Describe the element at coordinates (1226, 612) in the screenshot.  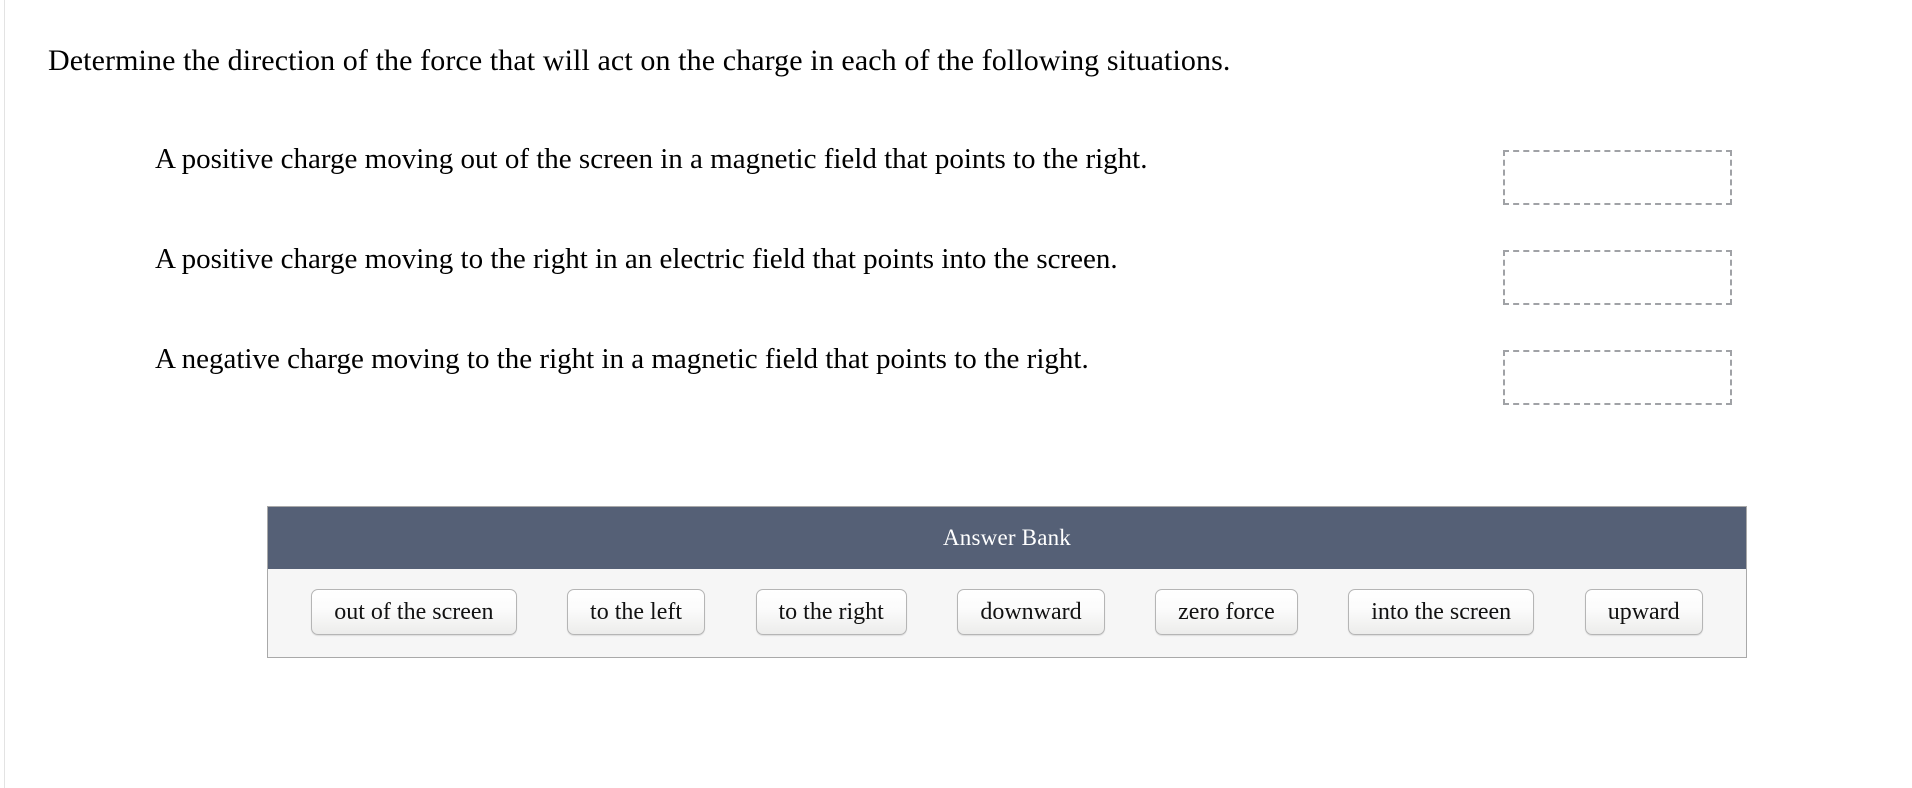
I see `answer-chip-zero-force: zero force` at that location.